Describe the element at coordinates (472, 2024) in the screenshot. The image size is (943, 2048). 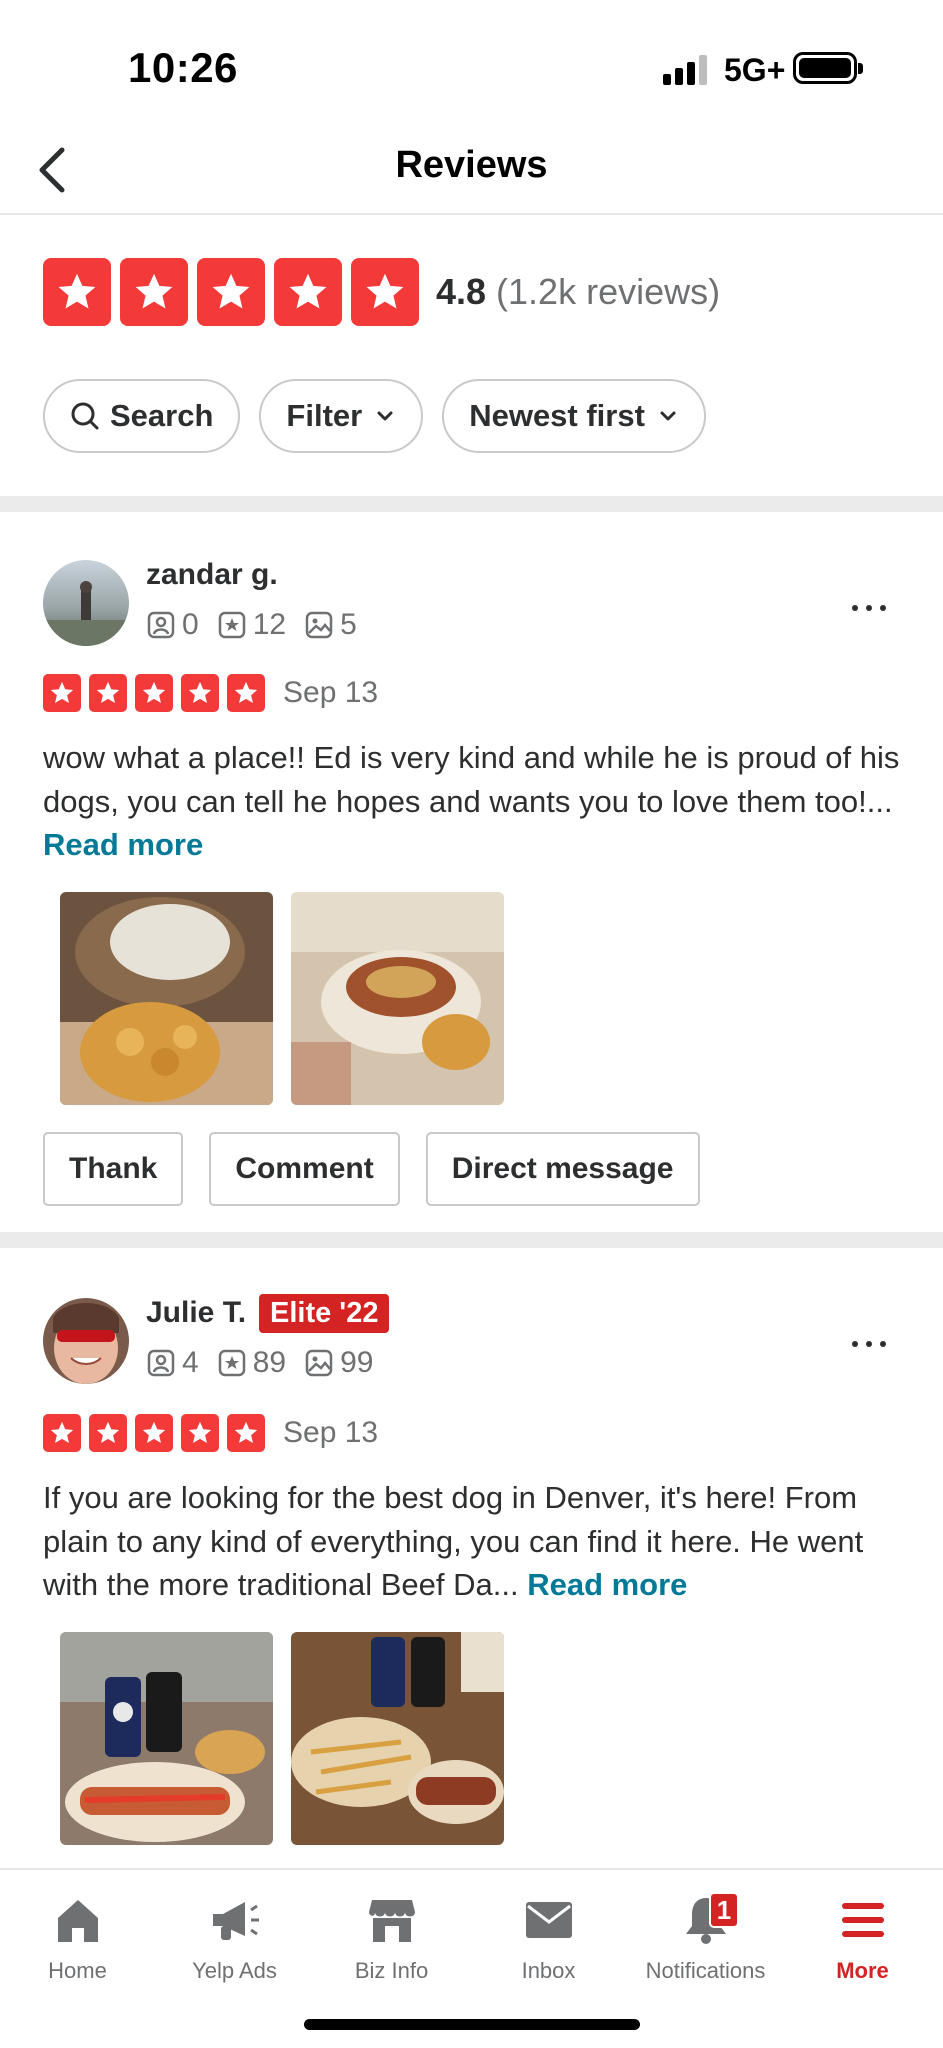
I see `home-indicator` at that location.